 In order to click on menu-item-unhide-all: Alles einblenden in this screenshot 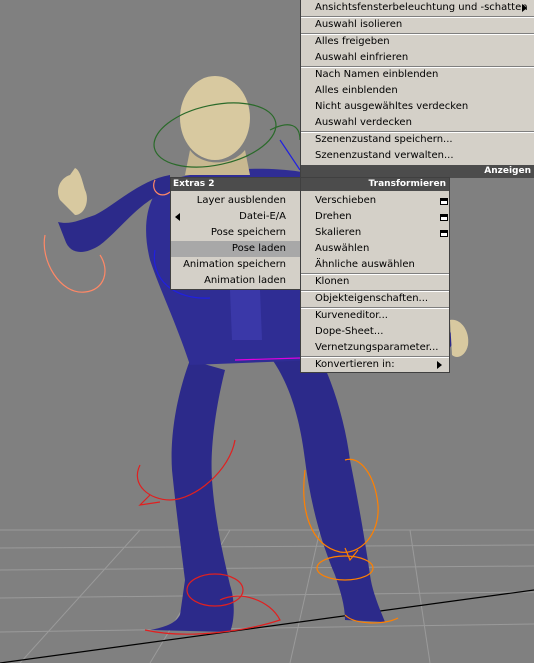, I will do `click(417, 91)`.